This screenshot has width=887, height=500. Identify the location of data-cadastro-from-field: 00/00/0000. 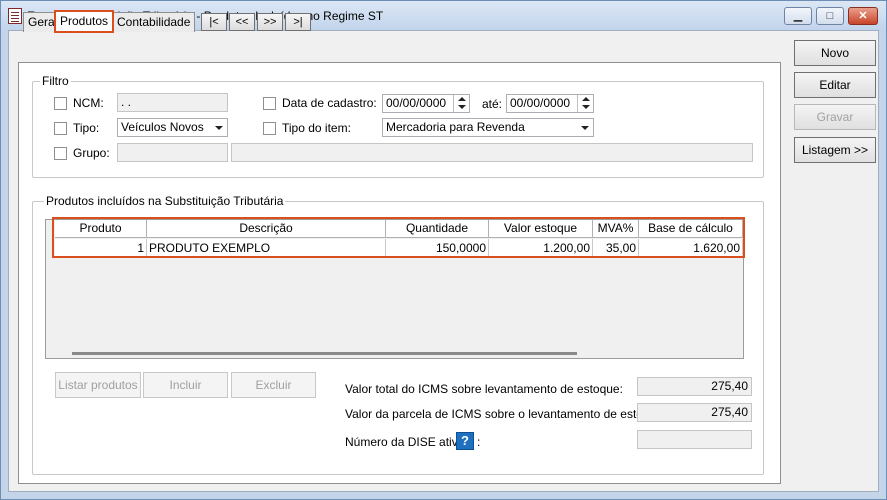
(426, 103).